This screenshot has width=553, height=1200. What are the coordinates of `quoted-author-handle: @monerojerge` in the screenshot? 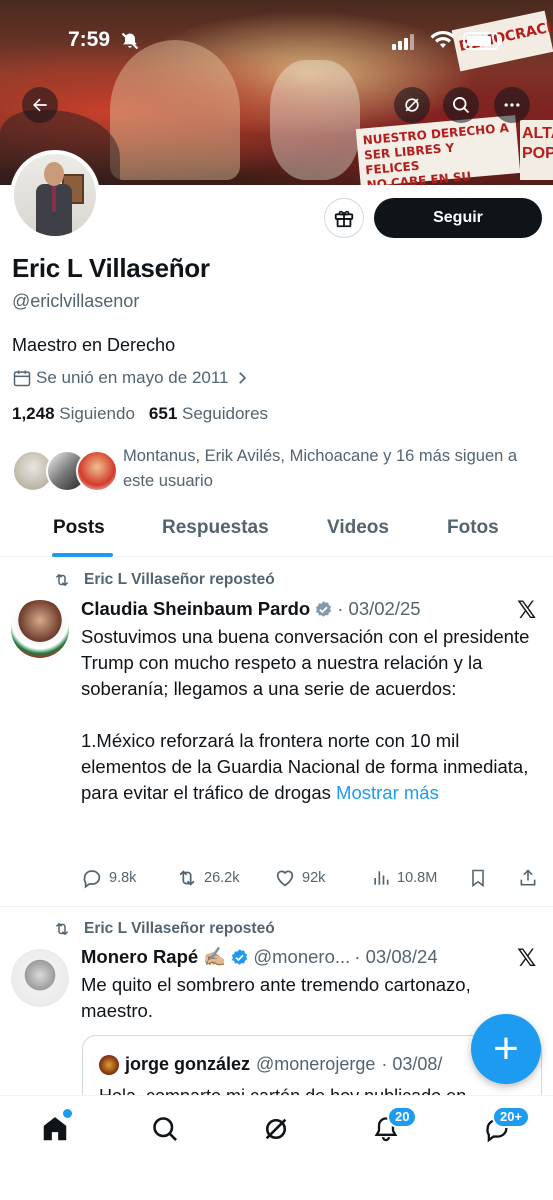 It's located at (316, 1064).